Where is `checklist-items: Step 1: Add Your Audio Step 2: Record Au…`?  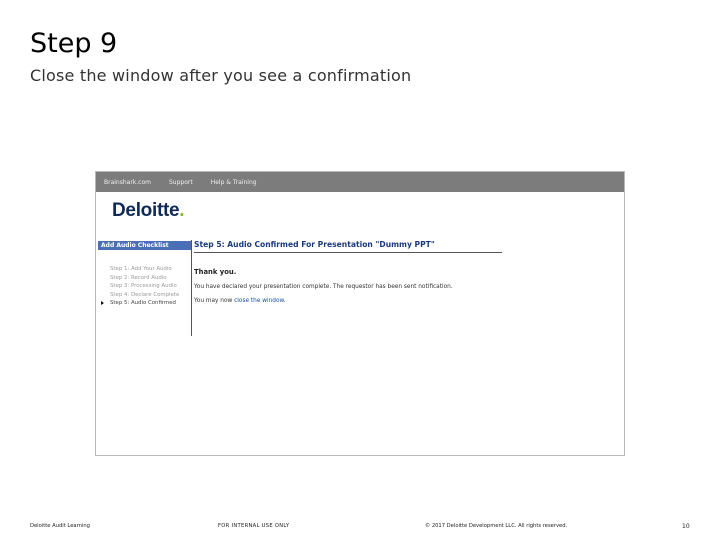 checklist-items: Step 1: Add Your Audio Step 2: Record Au… is located at coordinates (144, 286).